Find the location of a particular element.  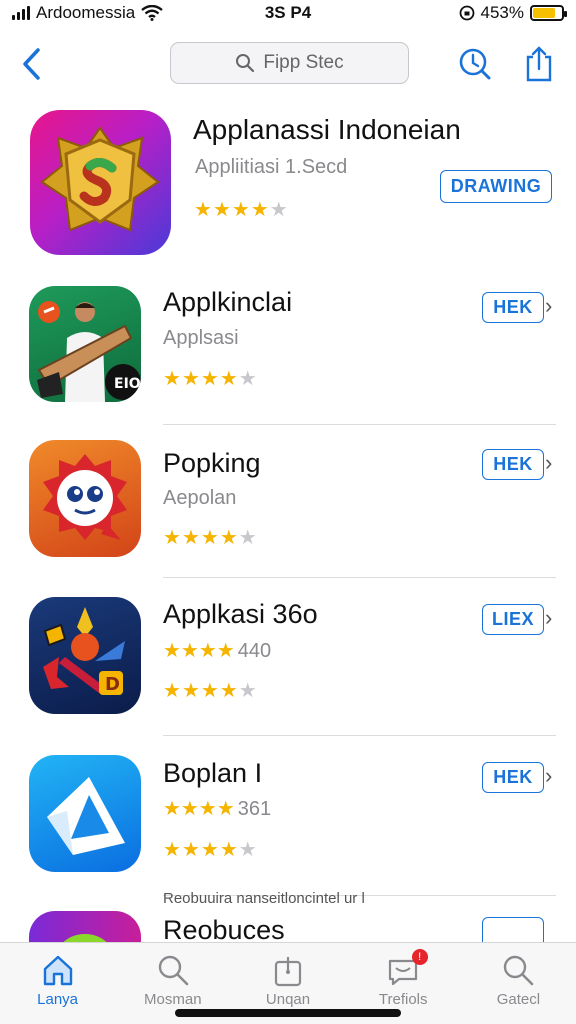

search-input: Fipp Stec is located at coordinates (289, 63).